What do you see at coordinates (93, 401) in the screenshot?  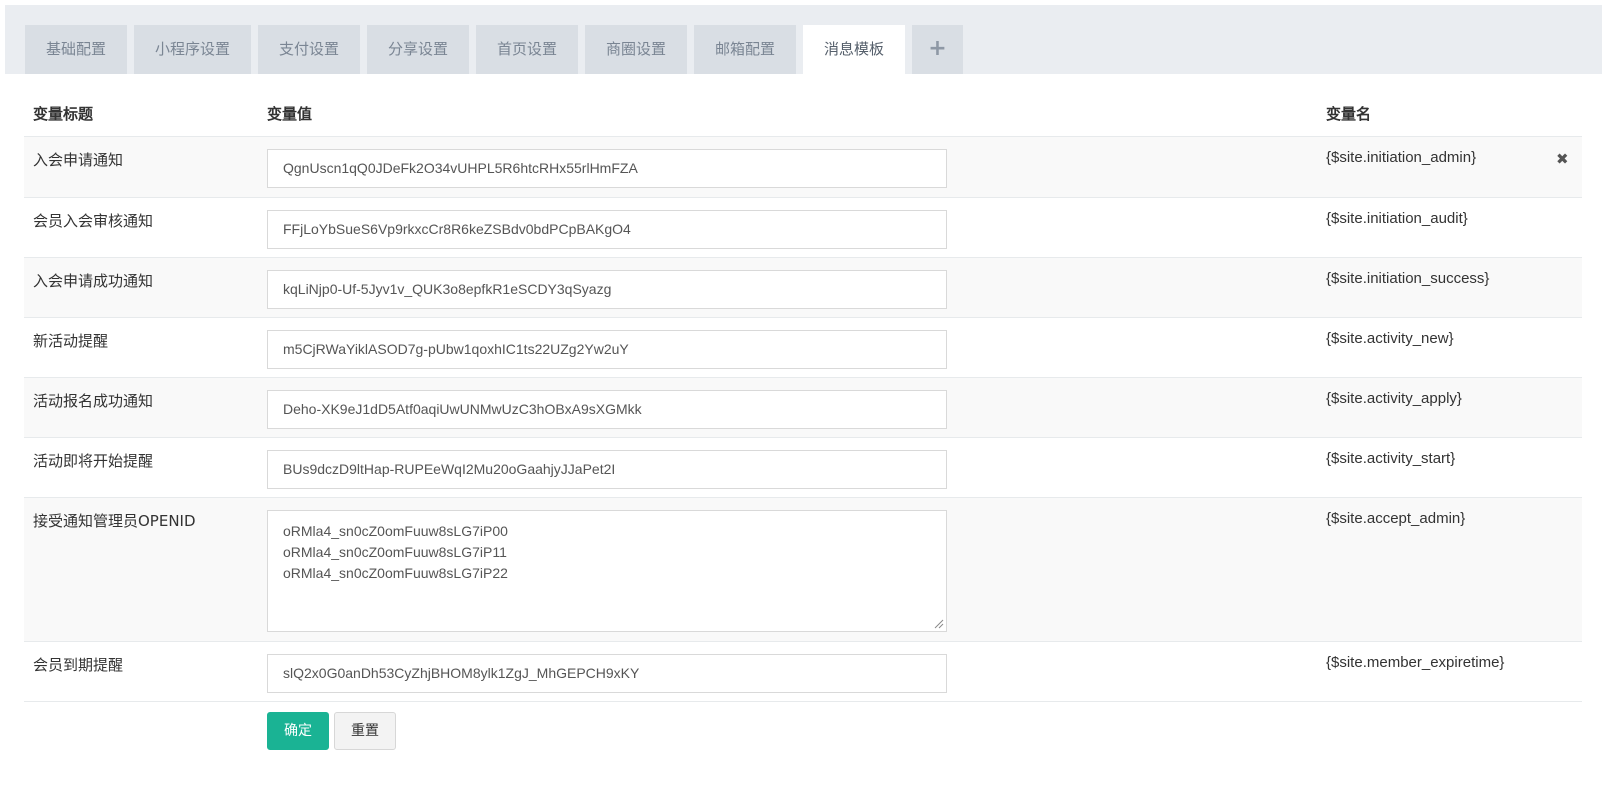 I see `row-title: 活动报名成功通知` at bounding box center [93, 401].